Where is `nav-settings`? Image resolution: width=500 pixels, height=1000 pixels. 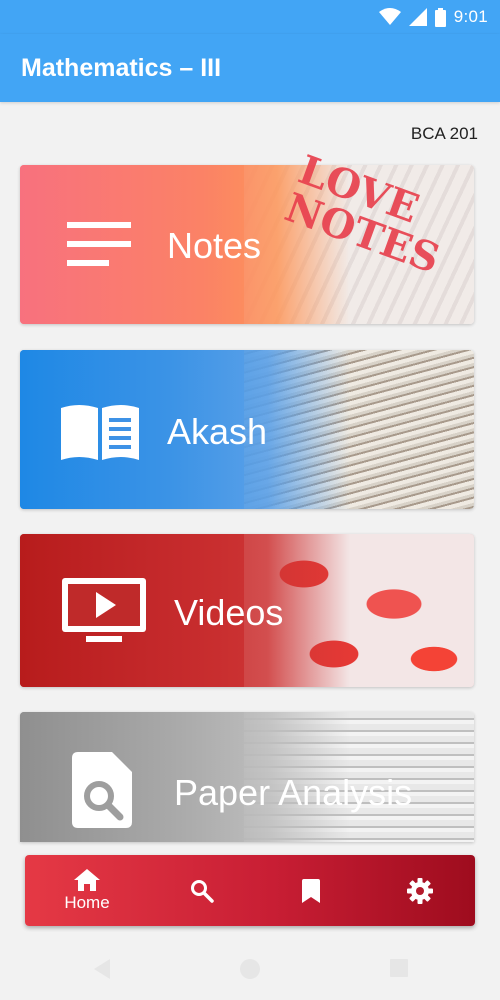
nav-settings is located at coordinates (420, 890).